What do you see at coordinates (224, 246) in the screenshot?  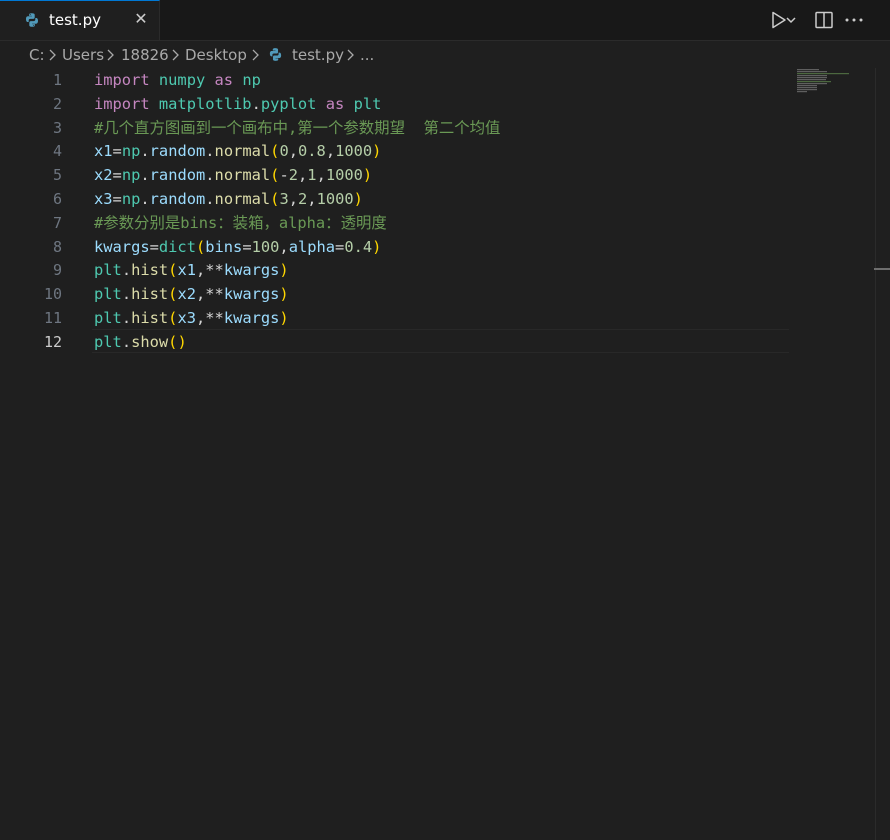 I see `code-token: bins` at bounding box center [224, 246].